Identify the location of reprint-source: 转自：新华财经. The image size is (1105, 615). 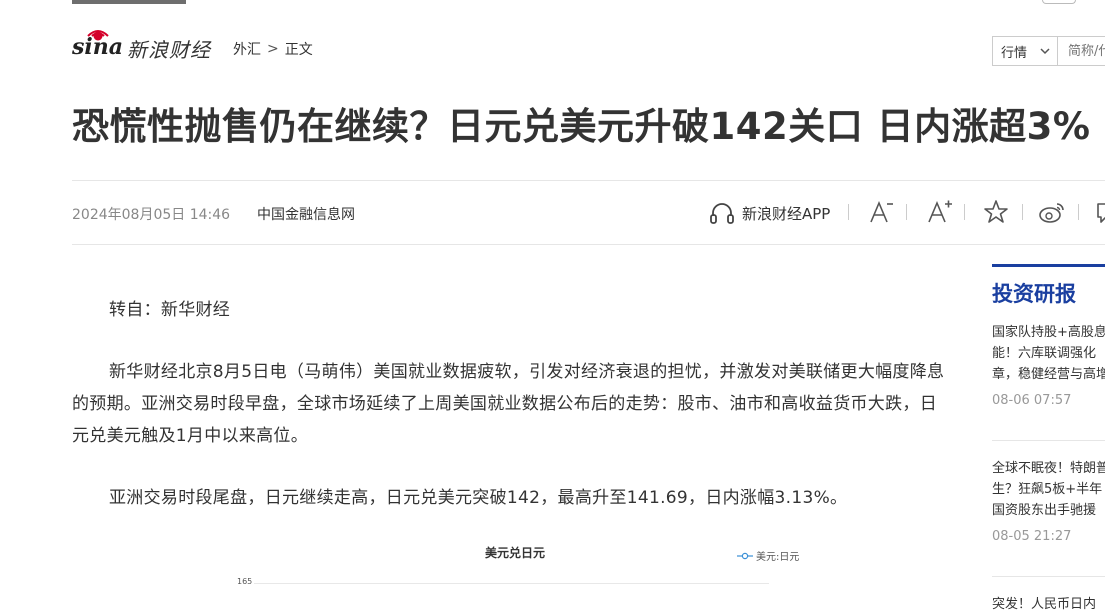
(170, 310).